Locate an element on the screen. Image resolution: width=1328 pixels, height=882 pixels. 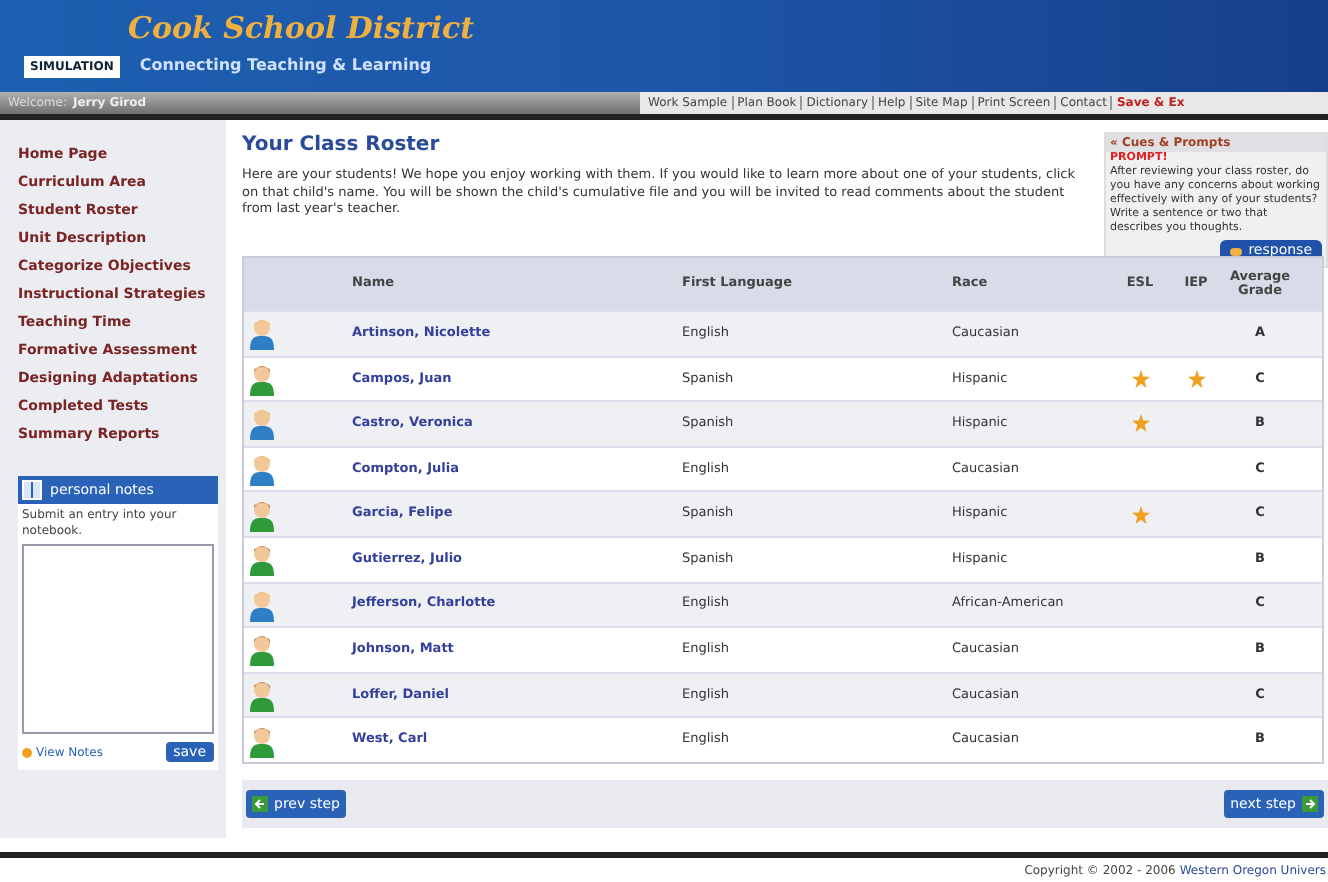
page-title: Your Class Roster is located at coordinates (342, 146).